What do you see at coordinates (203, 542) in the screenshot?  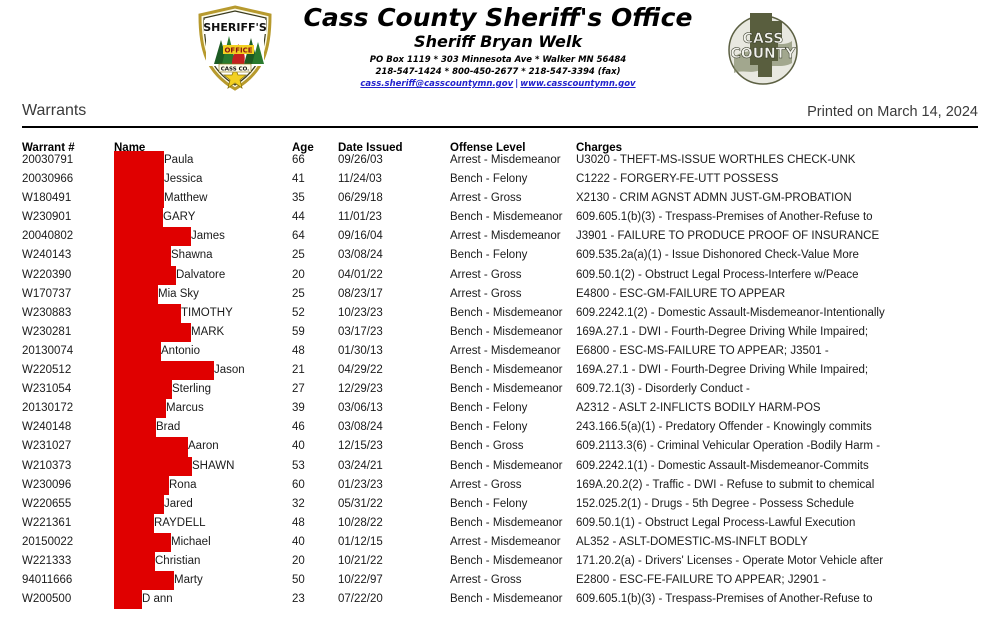 I see `cell-name: Michael` at bounding box center [203, 542].